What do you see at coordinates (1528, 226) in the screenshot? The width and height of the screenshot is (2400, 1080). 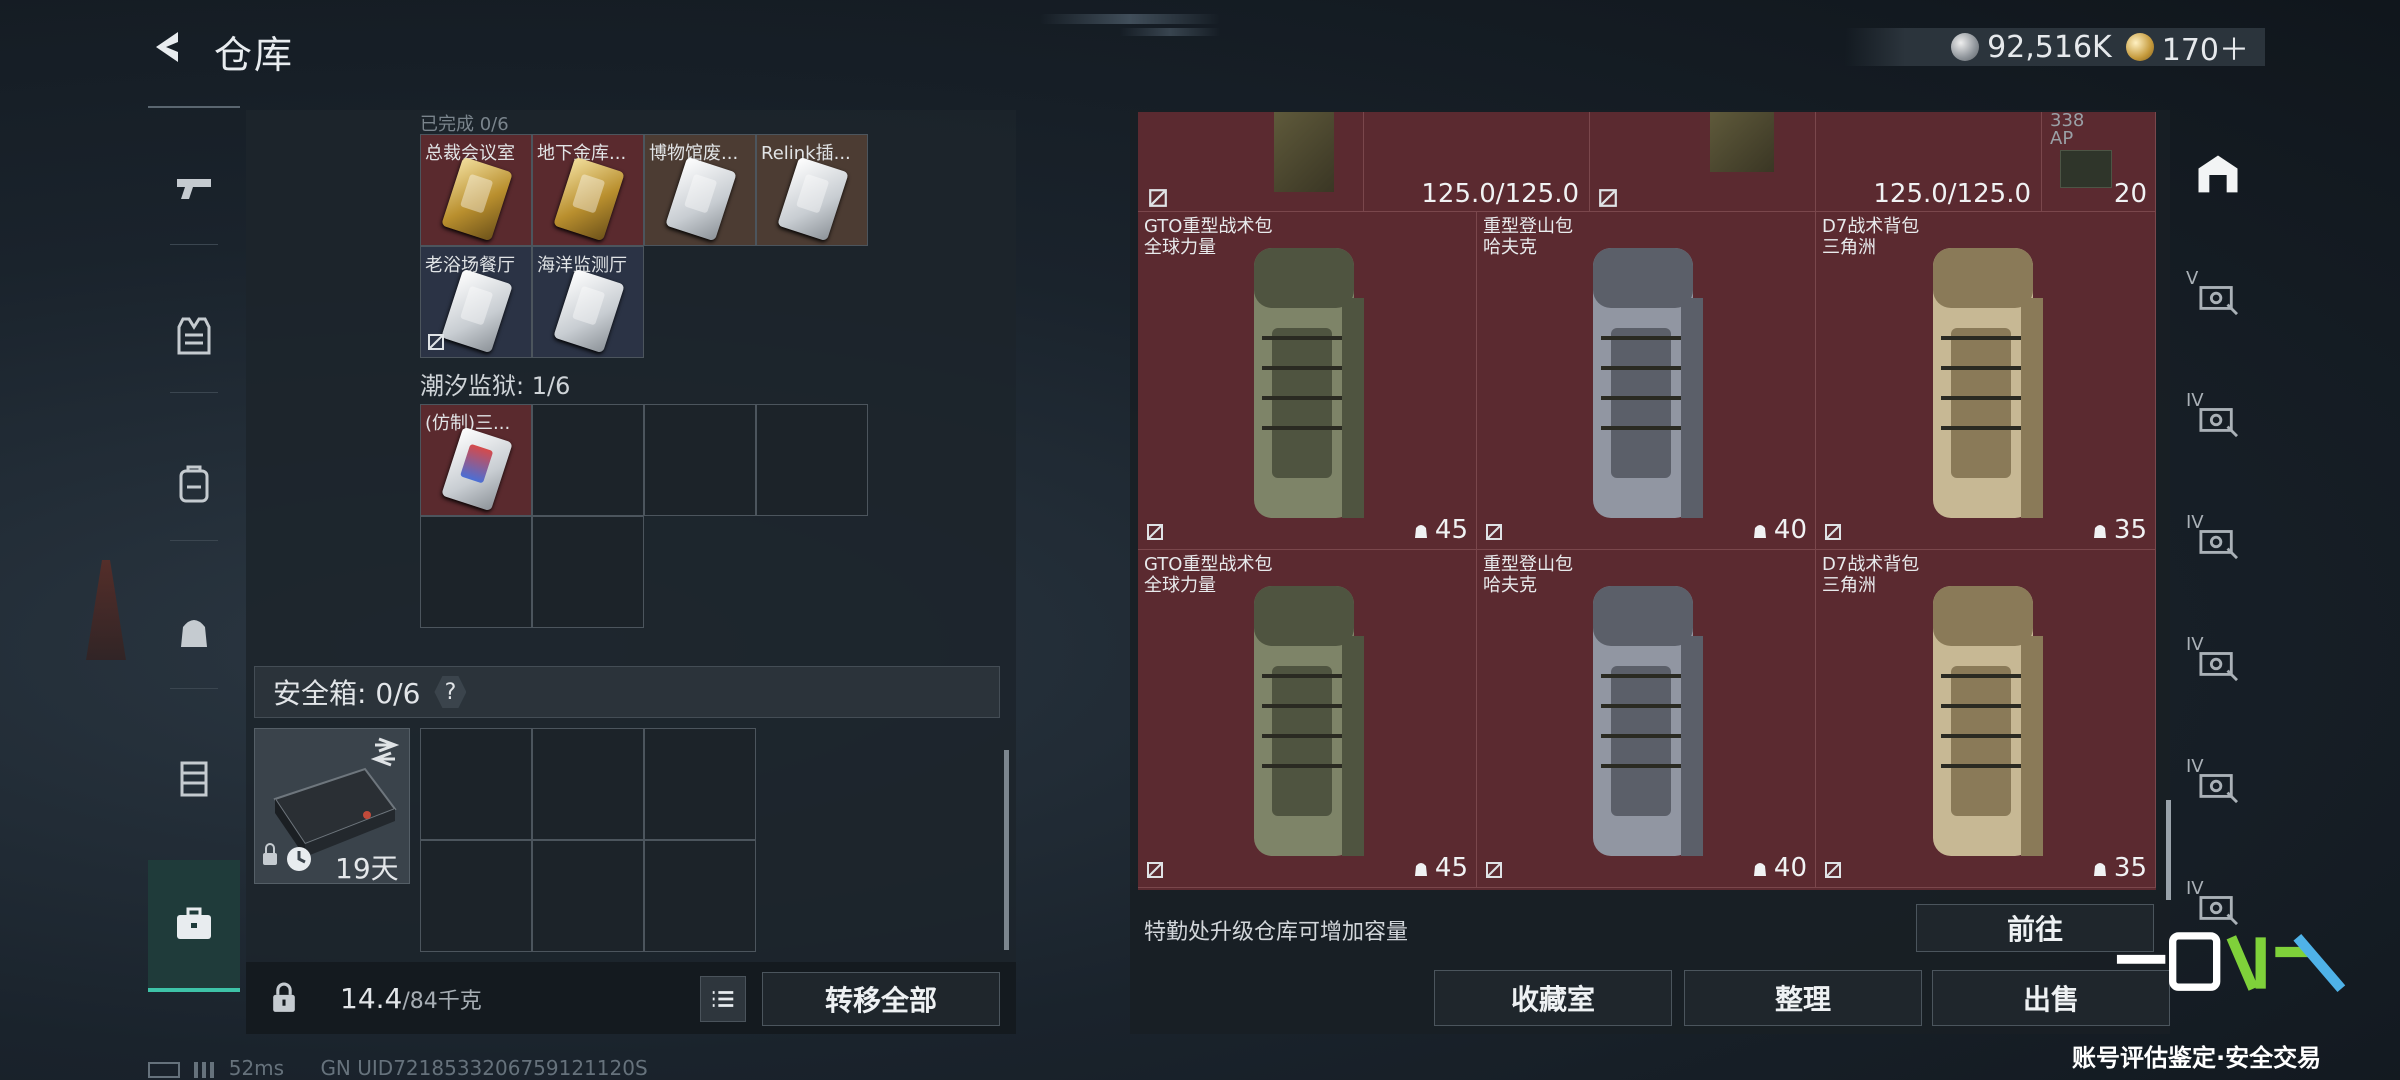 I see `backpack-title: 重型登山包` at bounding box center [1528, 226].